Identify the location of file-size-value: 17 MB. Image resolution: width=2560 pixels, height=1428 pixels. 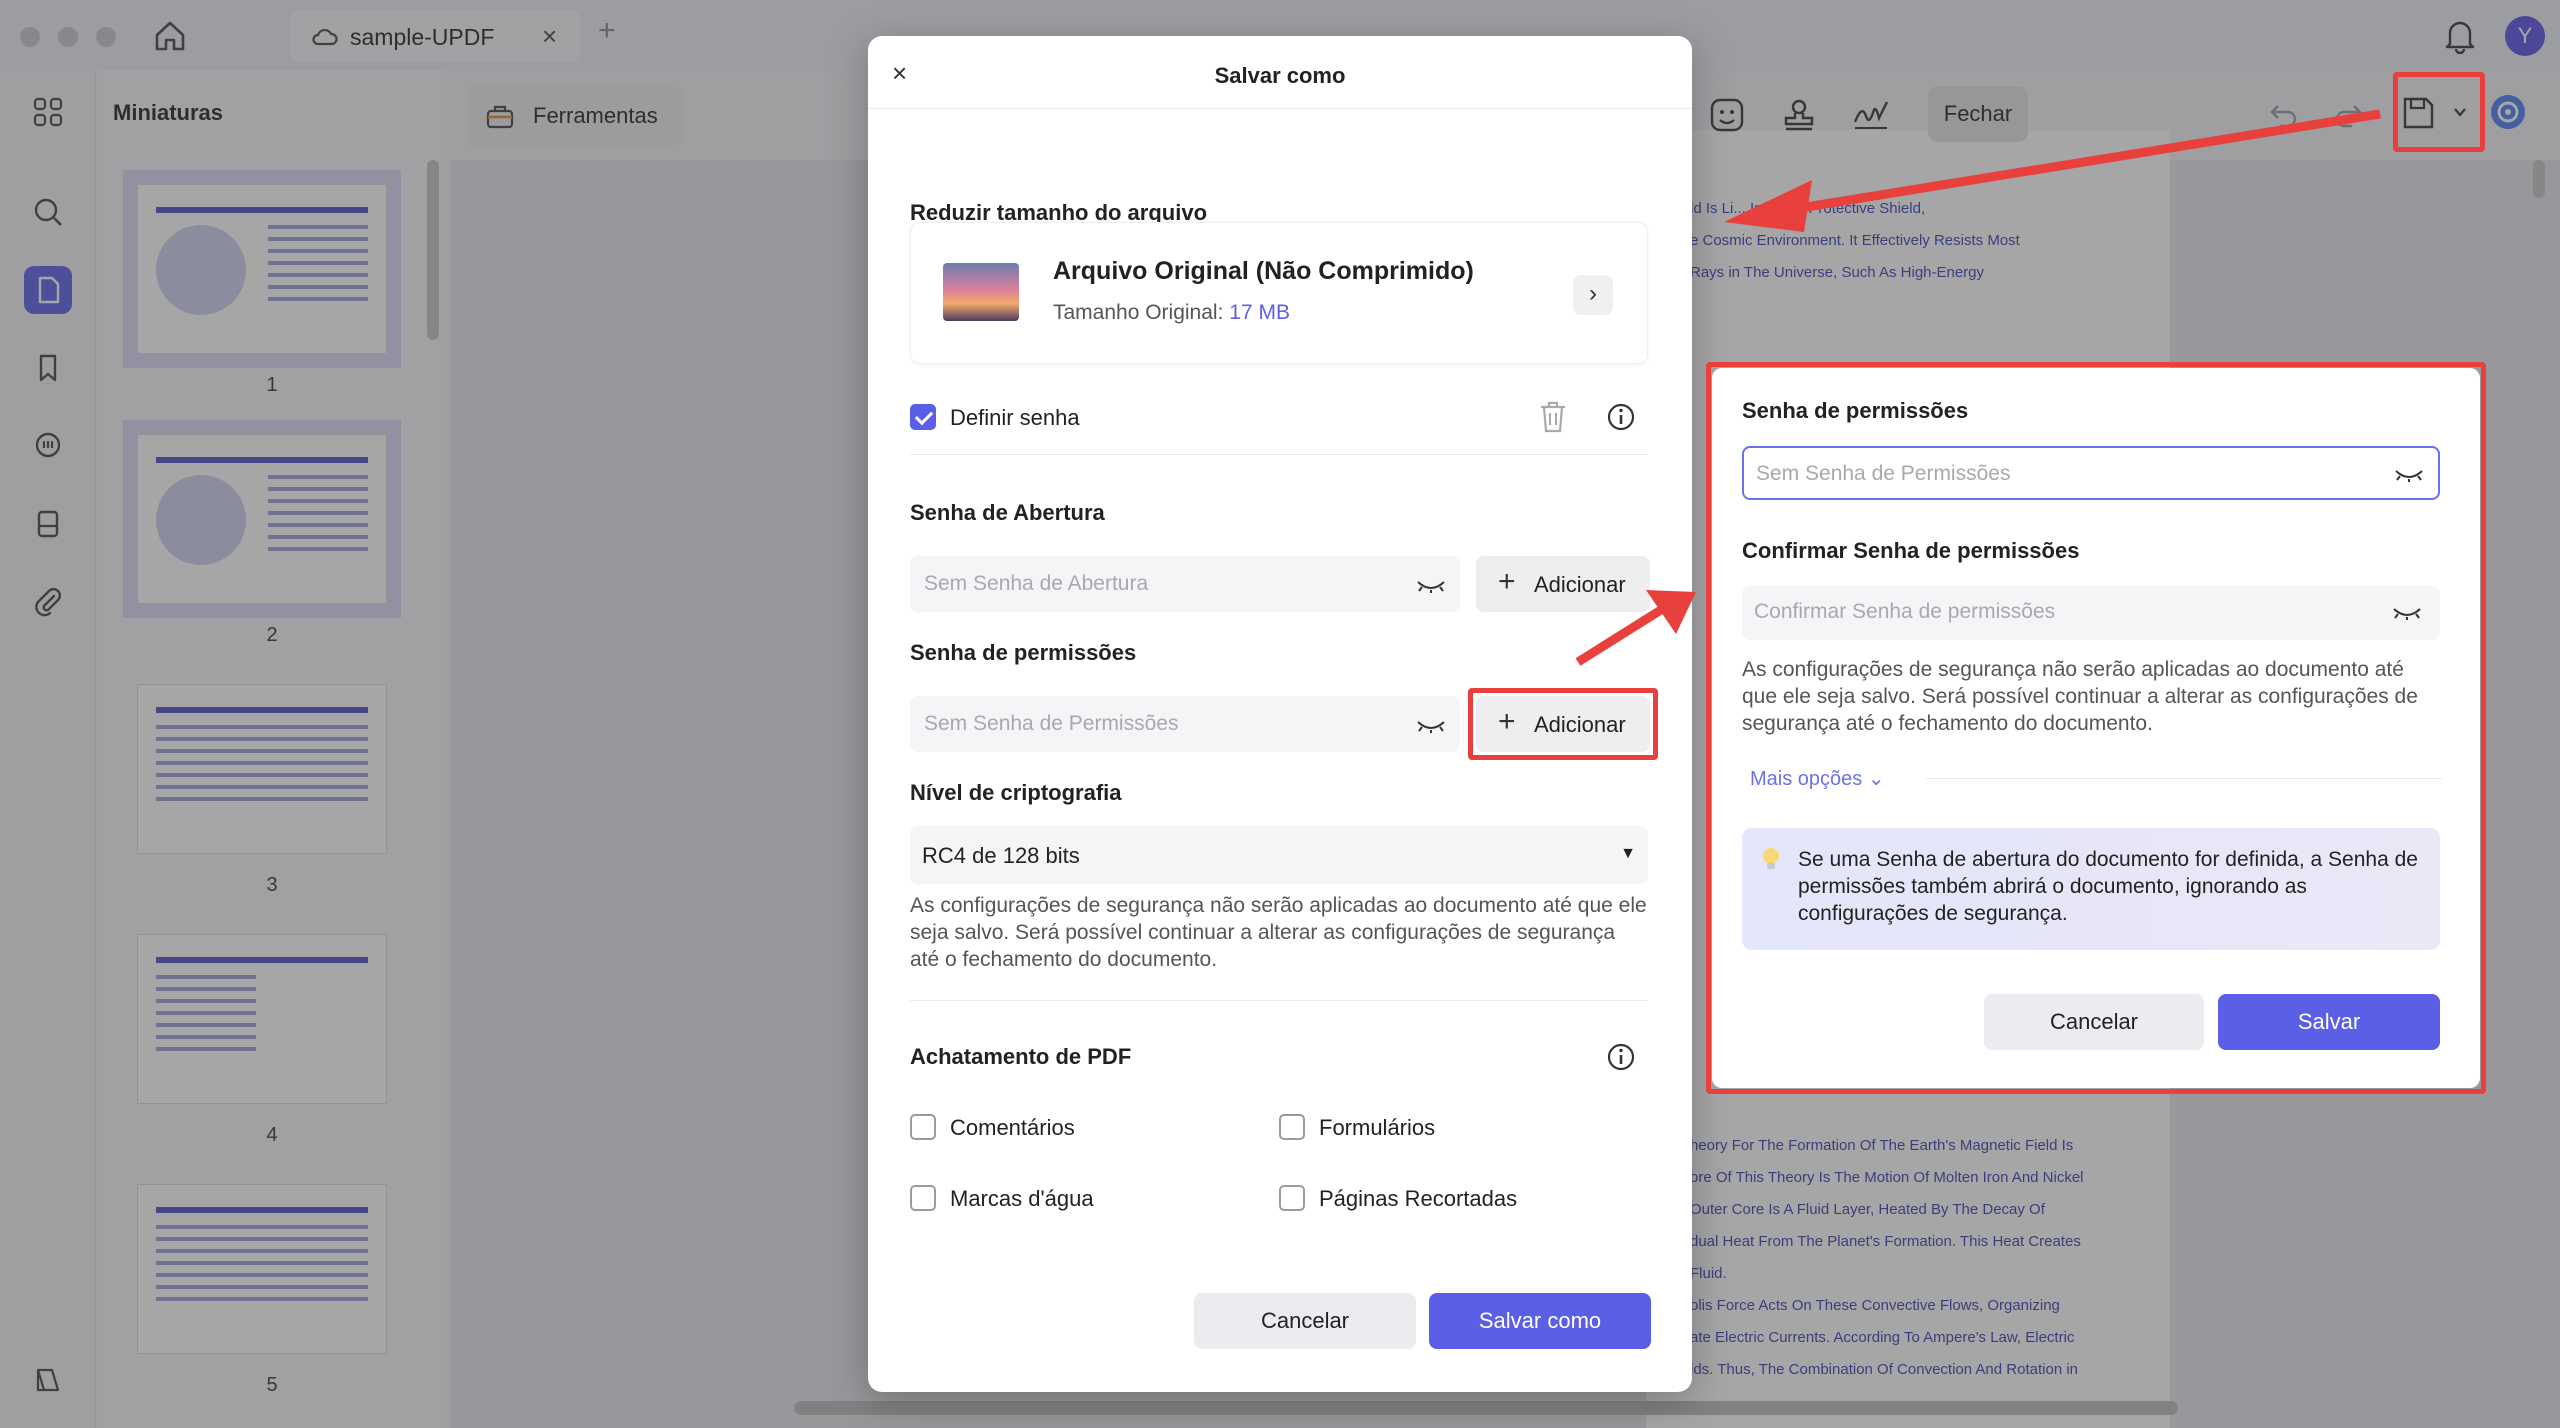
(1259, 312).